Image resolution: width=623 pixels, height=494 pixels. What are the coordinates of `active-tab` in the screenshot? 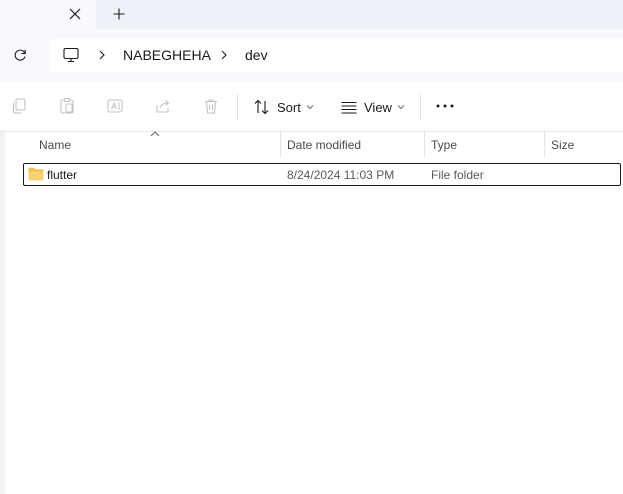 It's located at (48, 14).